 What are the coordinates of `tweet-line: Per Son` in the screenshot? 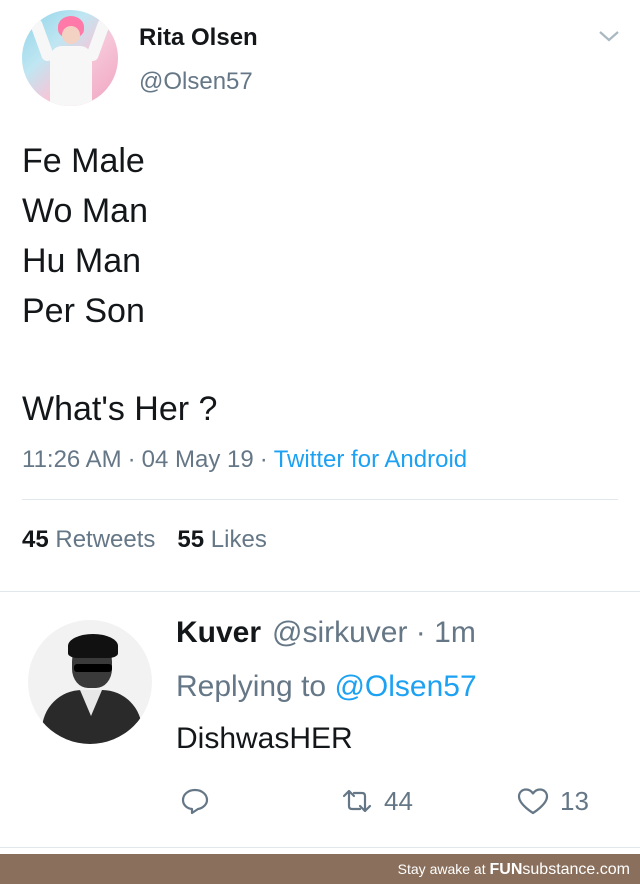 It's located at (83, 311).